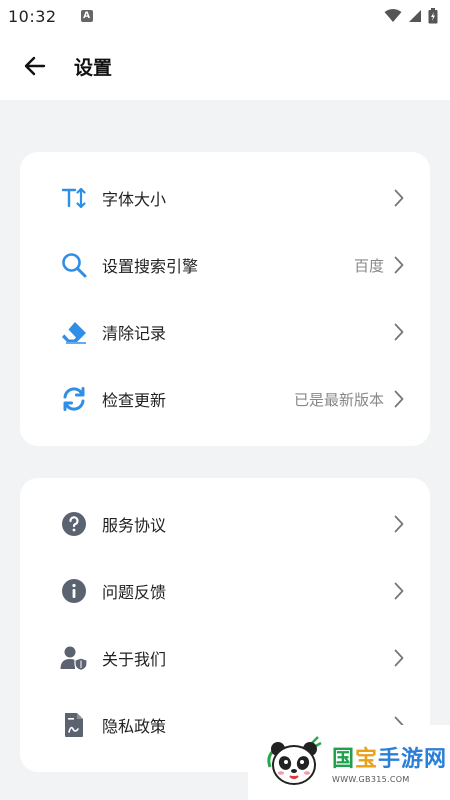 The image size is (450, 800). I want to click on feedback-row: 问题反馈, so click(225, 591).